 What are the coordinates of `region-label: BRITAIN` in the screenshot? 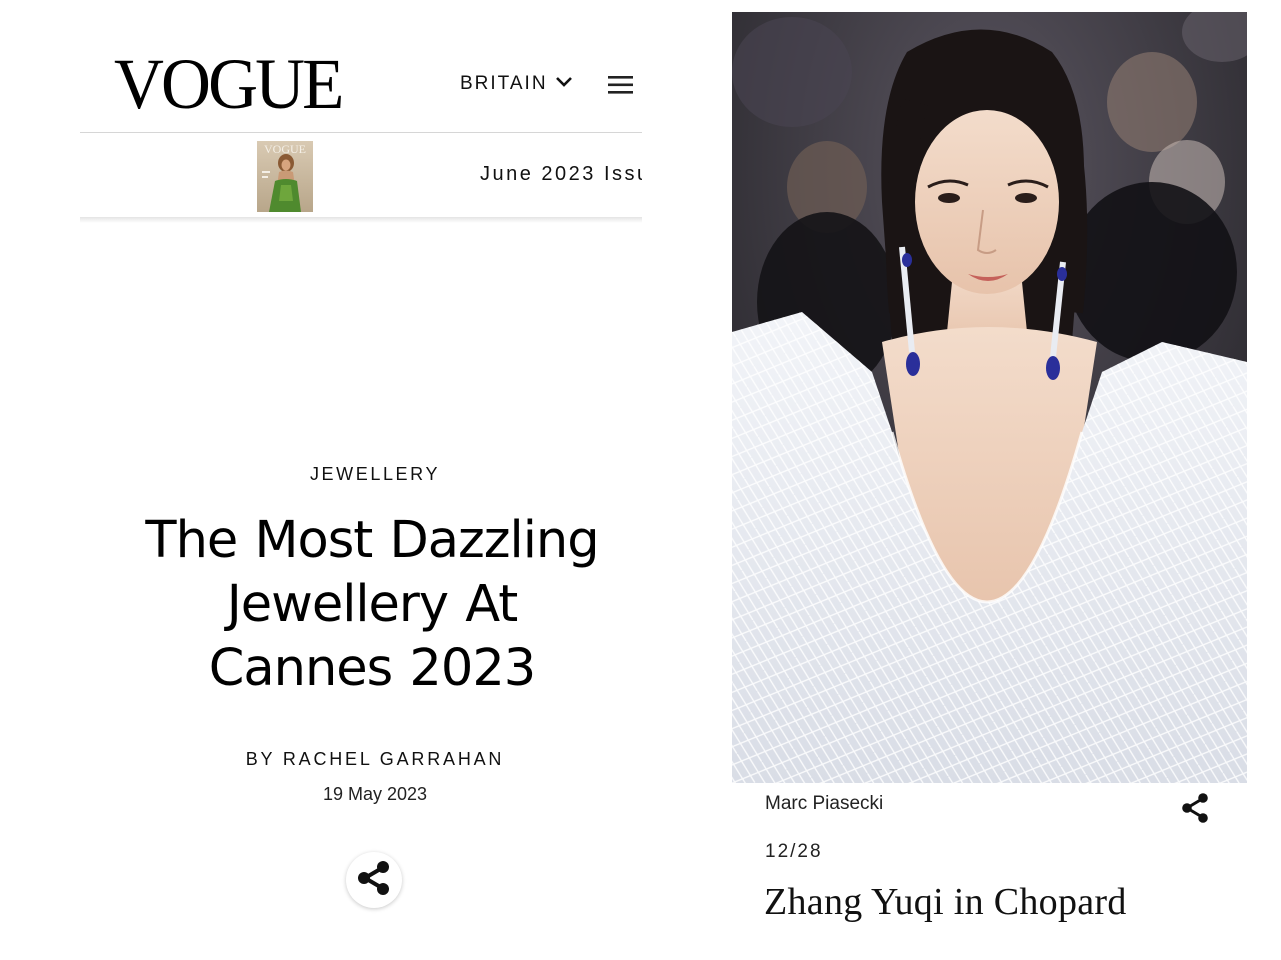 It's located at (504, 83).